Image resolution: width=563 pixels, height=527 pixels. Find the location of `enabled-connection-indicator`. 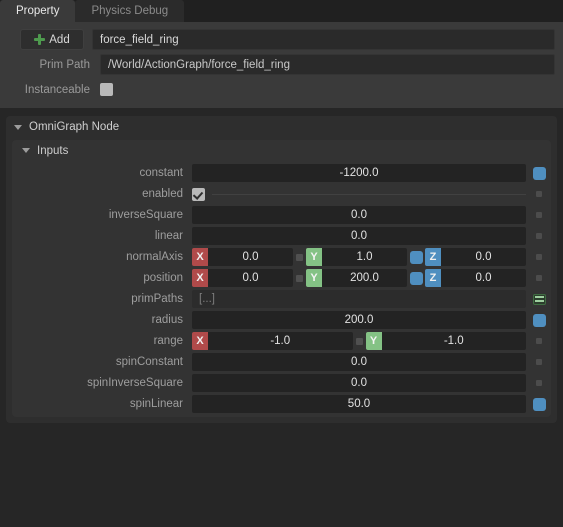

enabled-connection-indicator is located at coordinates (539, 194).